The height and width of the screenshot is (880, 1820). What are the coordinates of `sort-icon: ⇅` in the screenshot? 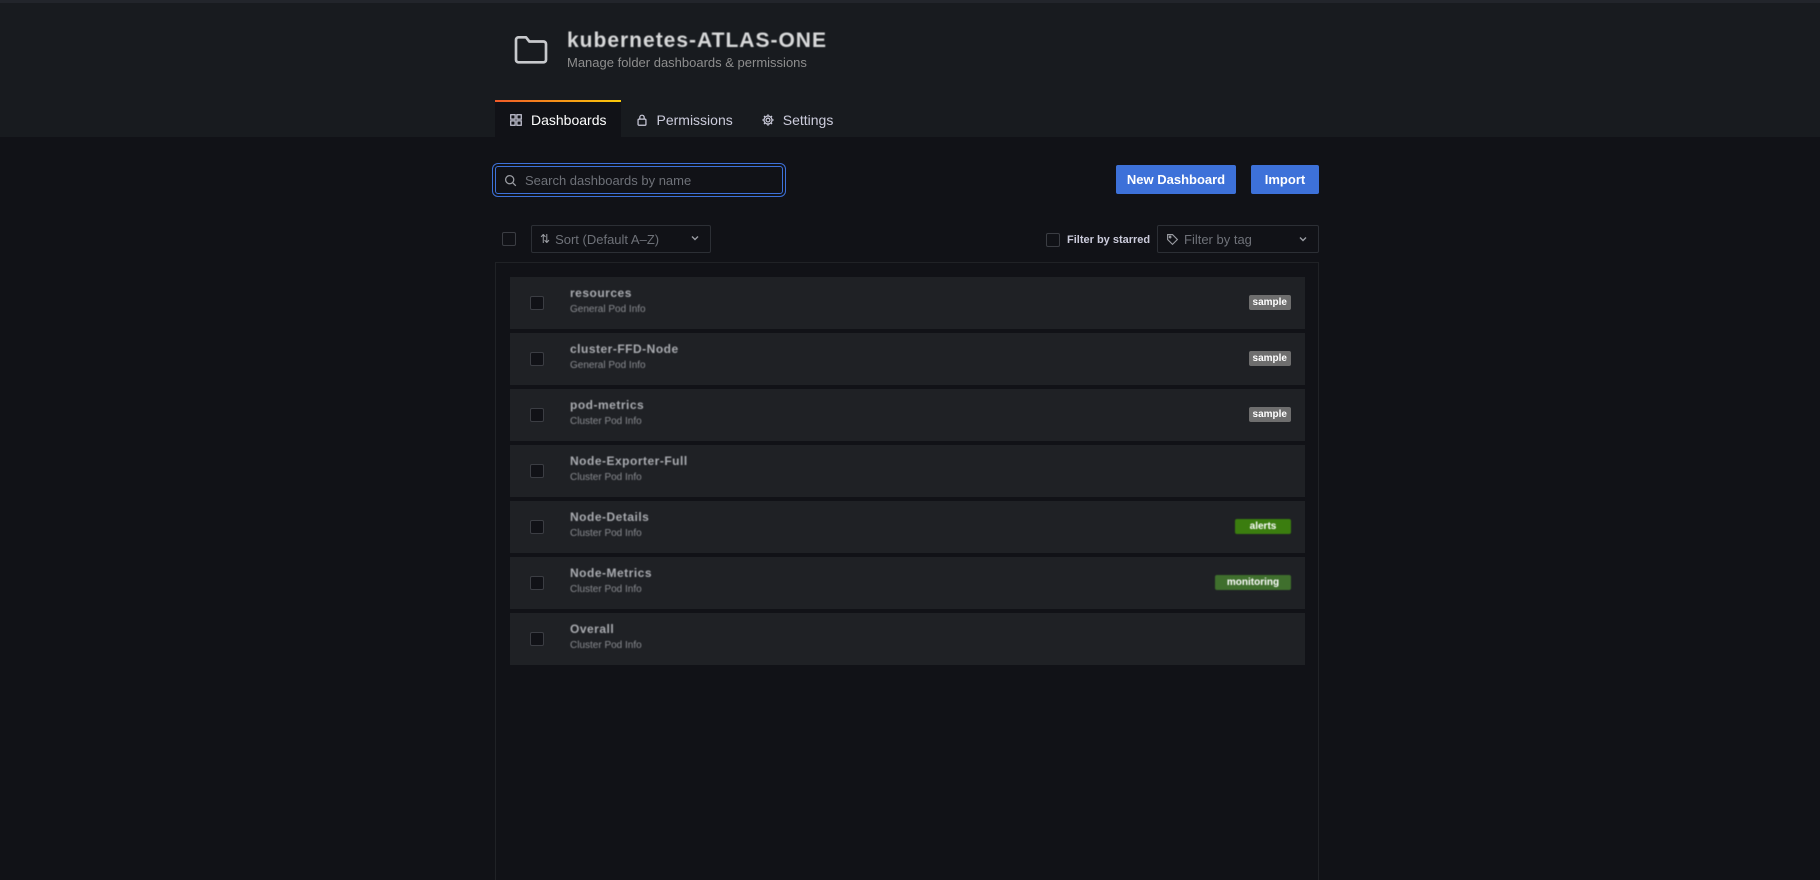 It's located at (545, 239).